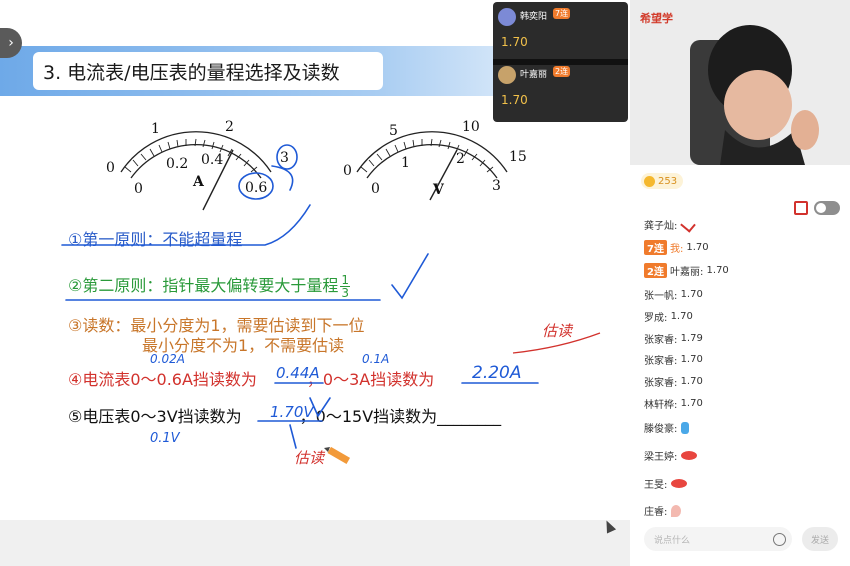 Image resolution: width=850 pixels, height=566 pixels. I want to click on brand-logo: 希望学, so click(656, 18).